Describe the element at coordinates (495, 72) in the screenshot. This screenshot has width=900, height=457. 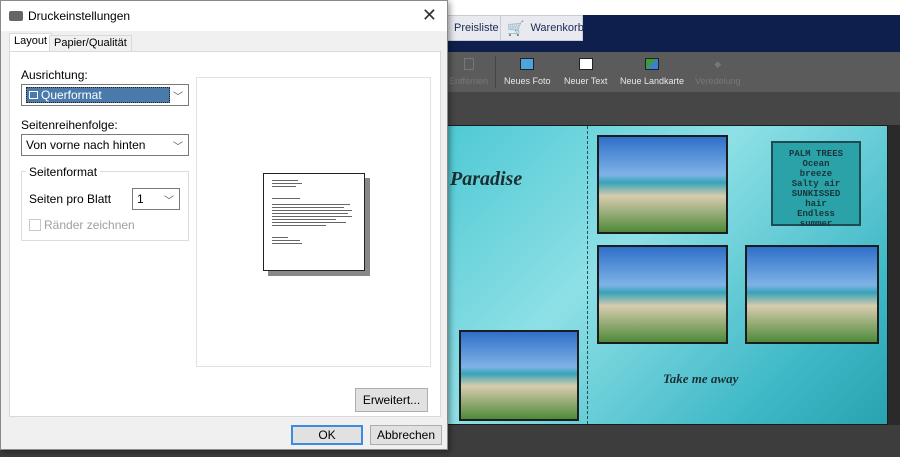
I see `divider` at that location.